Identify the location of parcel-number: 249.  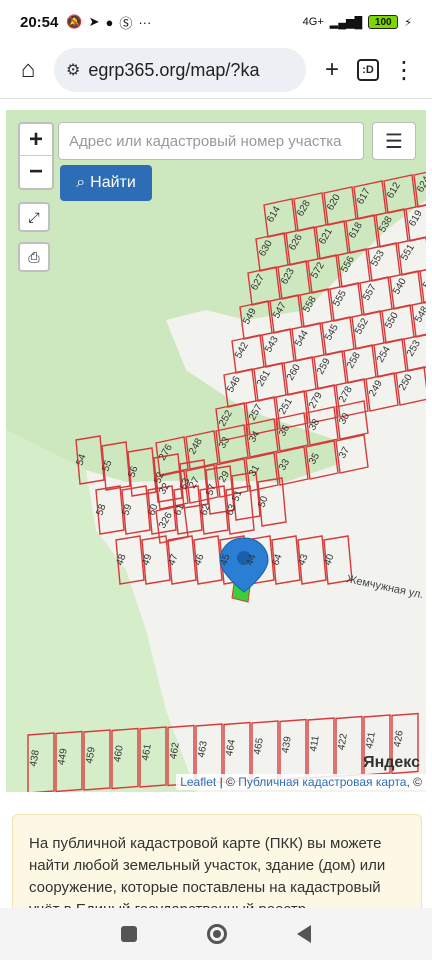
(376, 388).